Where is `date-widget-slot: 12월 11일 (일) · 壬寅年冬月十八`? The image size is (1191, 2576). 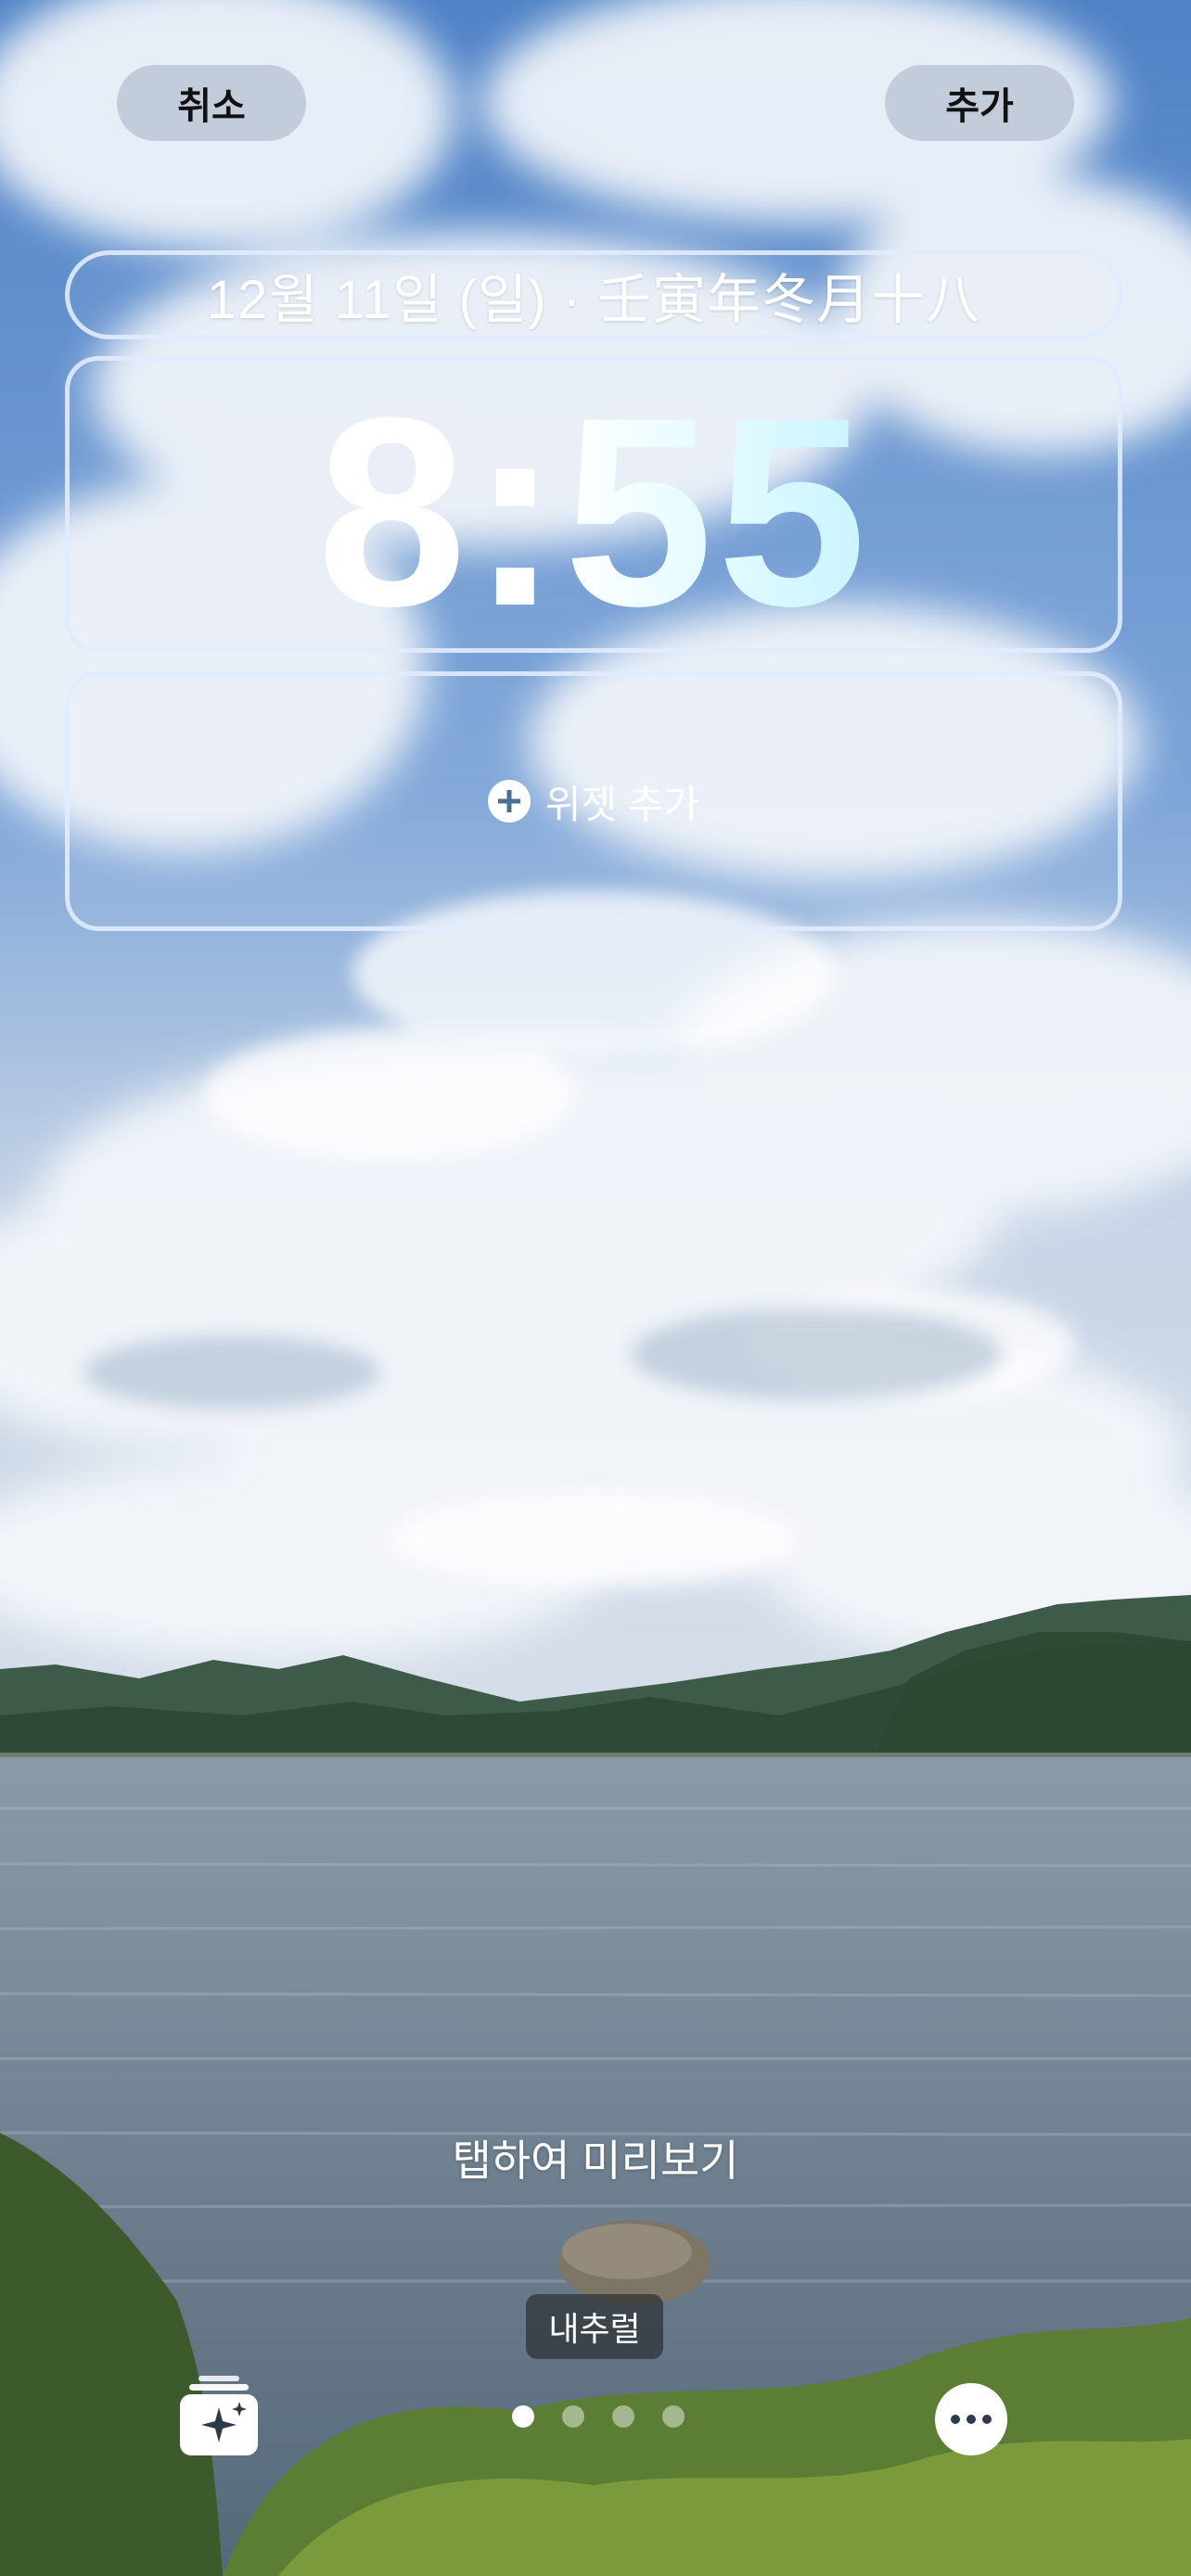 date-widget-slot: 12월 11일 (일) · 壬寅年冬月十八 is located at coordinates (593, 294).